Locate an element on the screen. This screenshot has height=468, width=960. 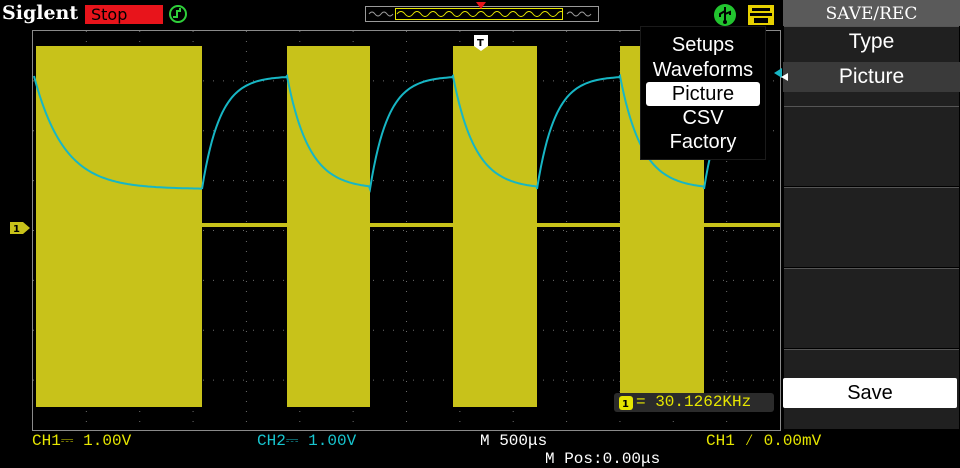
trigger-position-marker: T is located at coordinates (481, 43).